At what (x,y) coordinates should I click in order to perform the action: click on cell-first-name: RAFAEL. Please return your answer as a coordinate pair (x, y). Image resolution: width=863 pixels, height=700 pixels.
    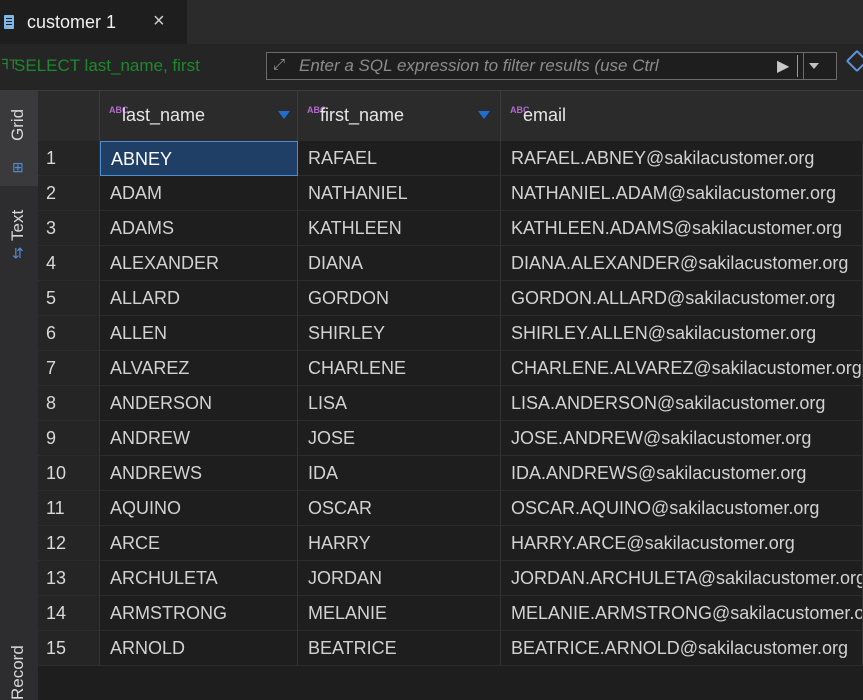
    Looking at the image, I should click on (399, 158).